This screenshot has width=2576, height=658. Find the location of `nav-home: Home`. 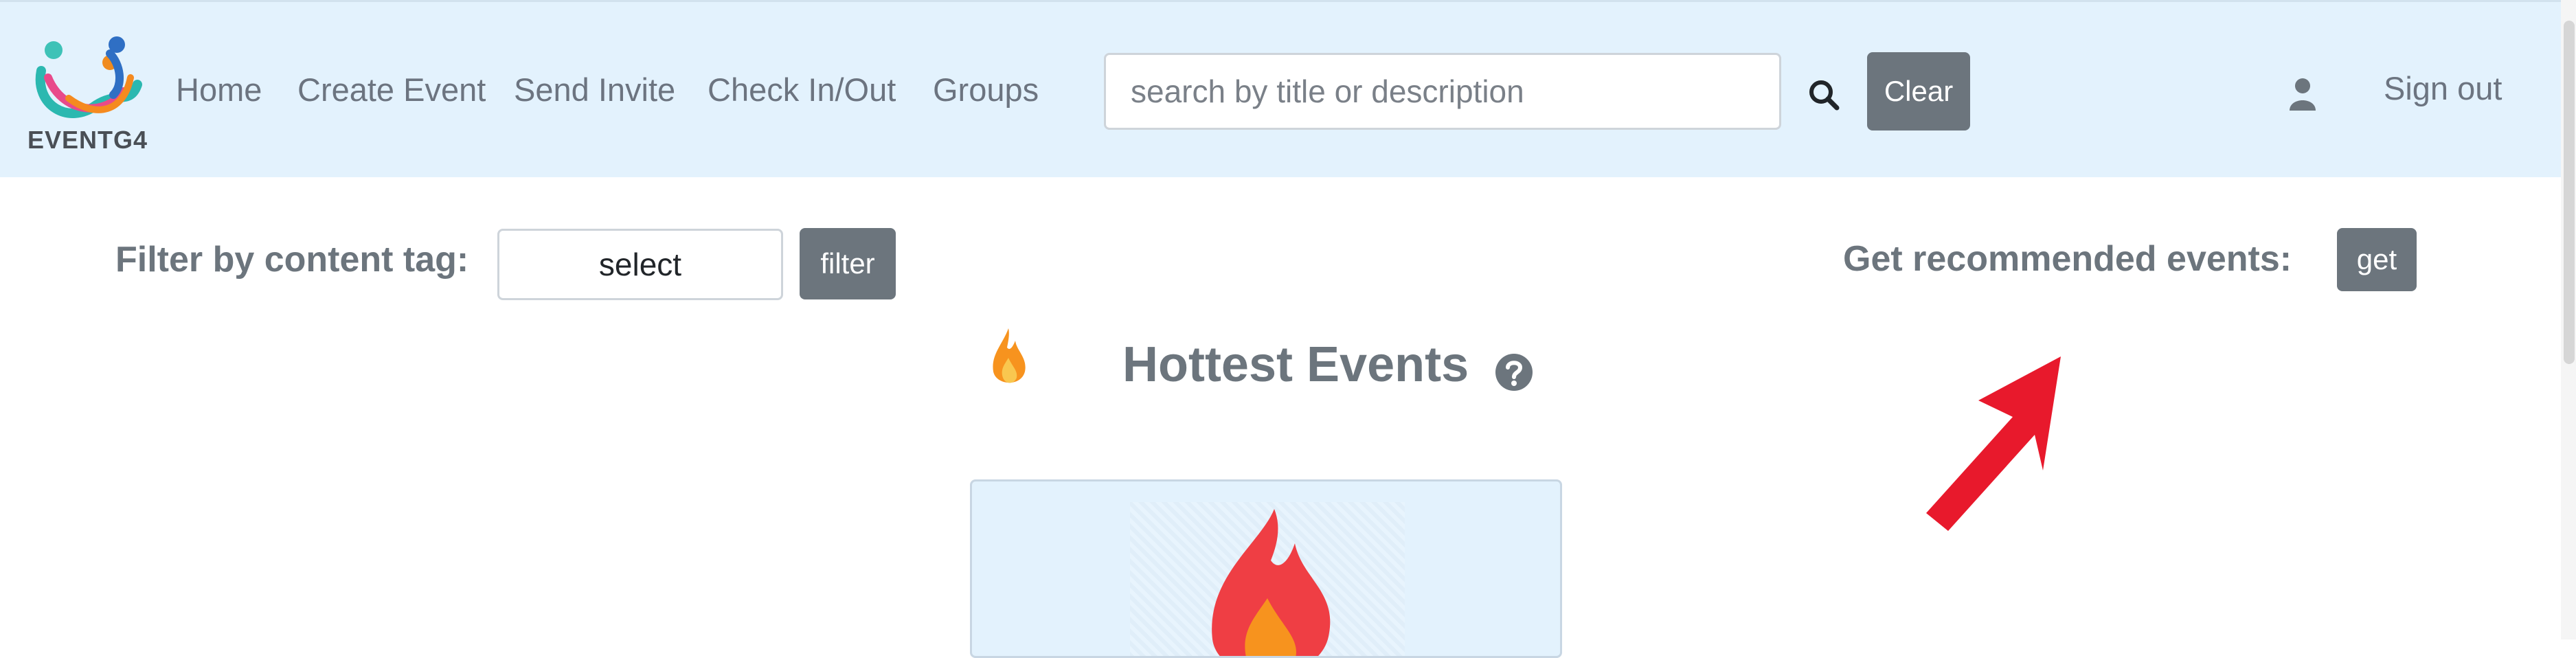

nav-home: Home is located at coordinates (219, 90).